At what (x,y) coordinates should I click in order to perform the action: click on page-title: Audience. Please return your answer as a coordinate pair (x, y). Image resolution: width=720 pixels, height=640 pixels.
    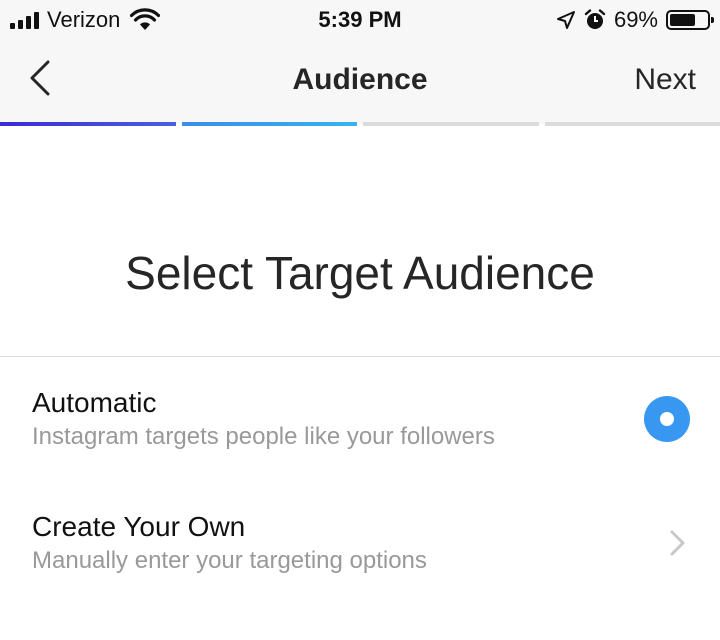
    Looking at the image, I should click on (360, 79).